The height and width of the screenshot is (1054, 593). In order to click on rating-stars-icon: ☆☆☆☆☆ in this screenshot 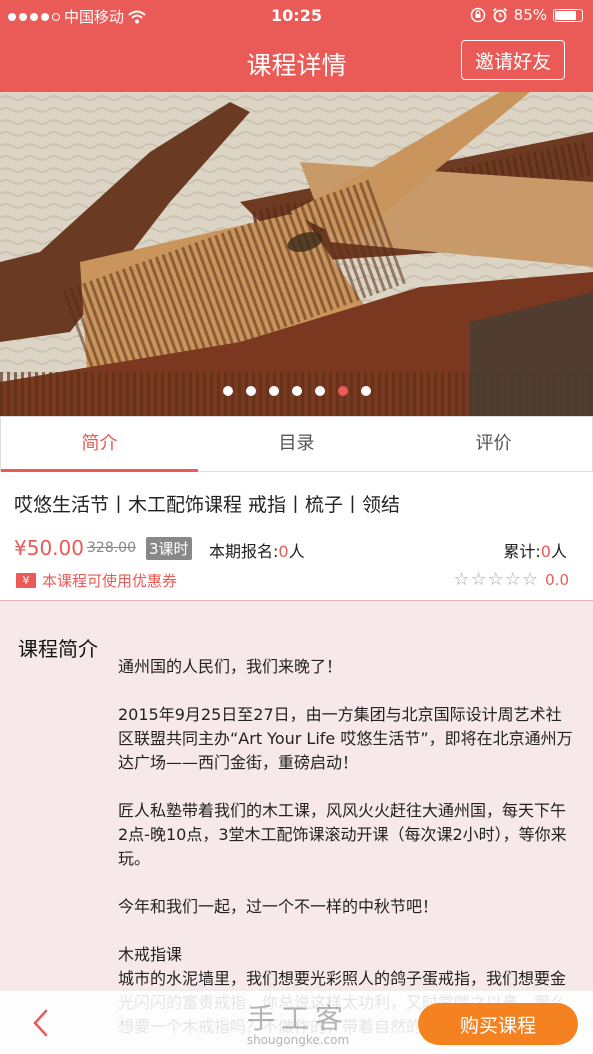, I will do `click(496, 579)`.